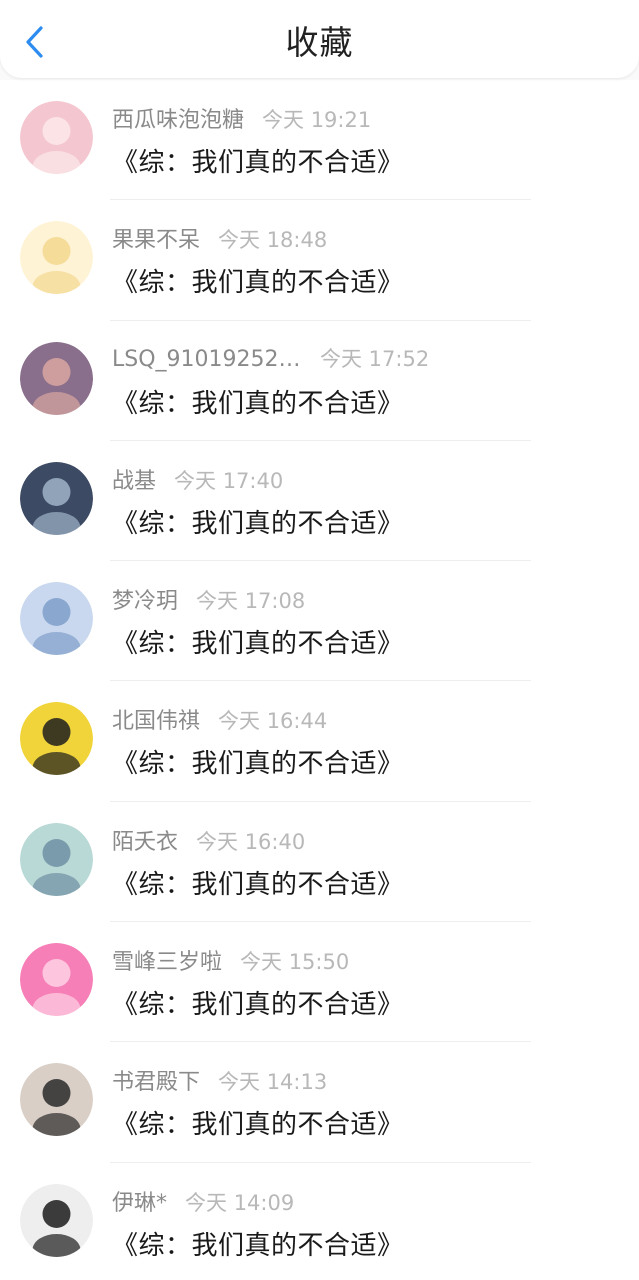 The image size is (639, 1280). Describe the element at coordinates (375, 358) in the screenshot. I see `timestamp: 今天 17:52` at that location.